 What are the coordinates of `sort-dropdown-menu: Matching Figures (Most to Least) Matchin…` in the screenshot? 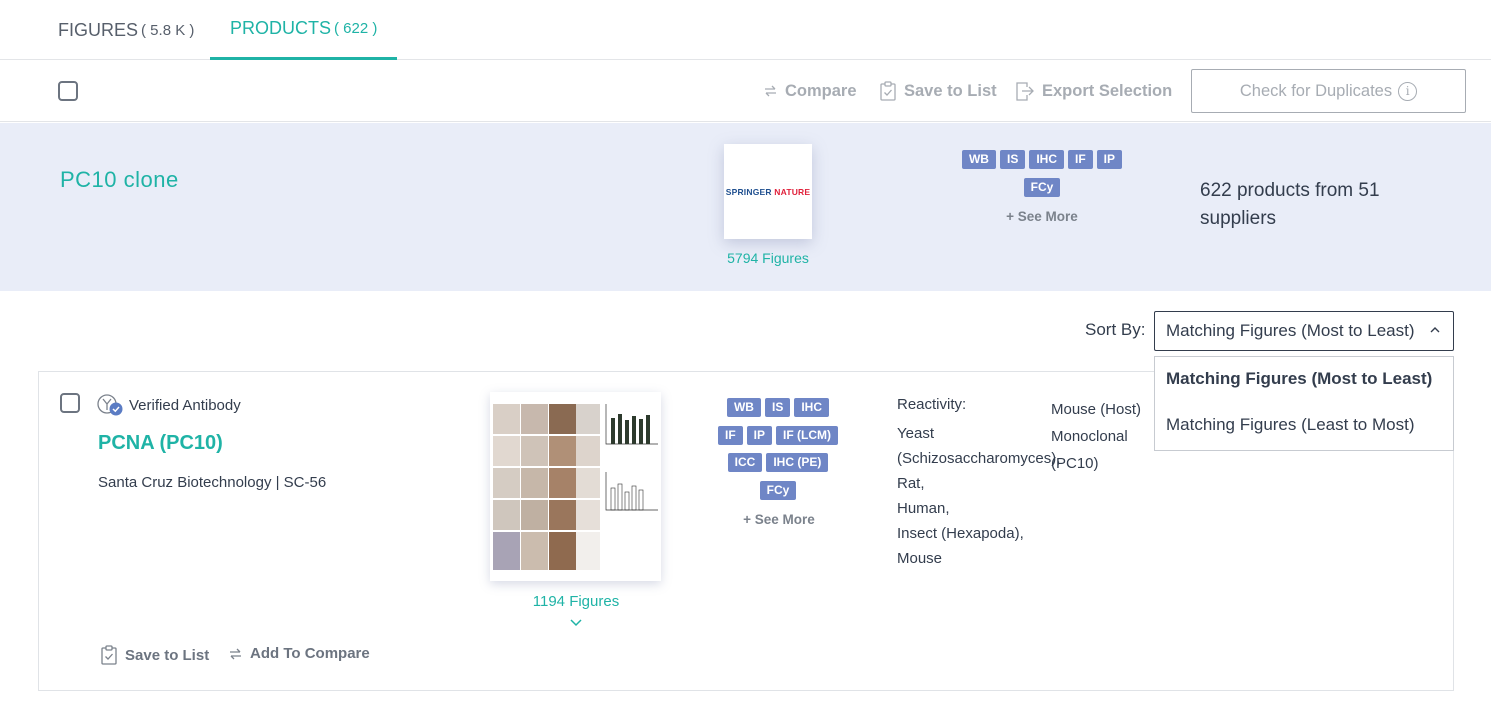 It's located at (1304, 403).